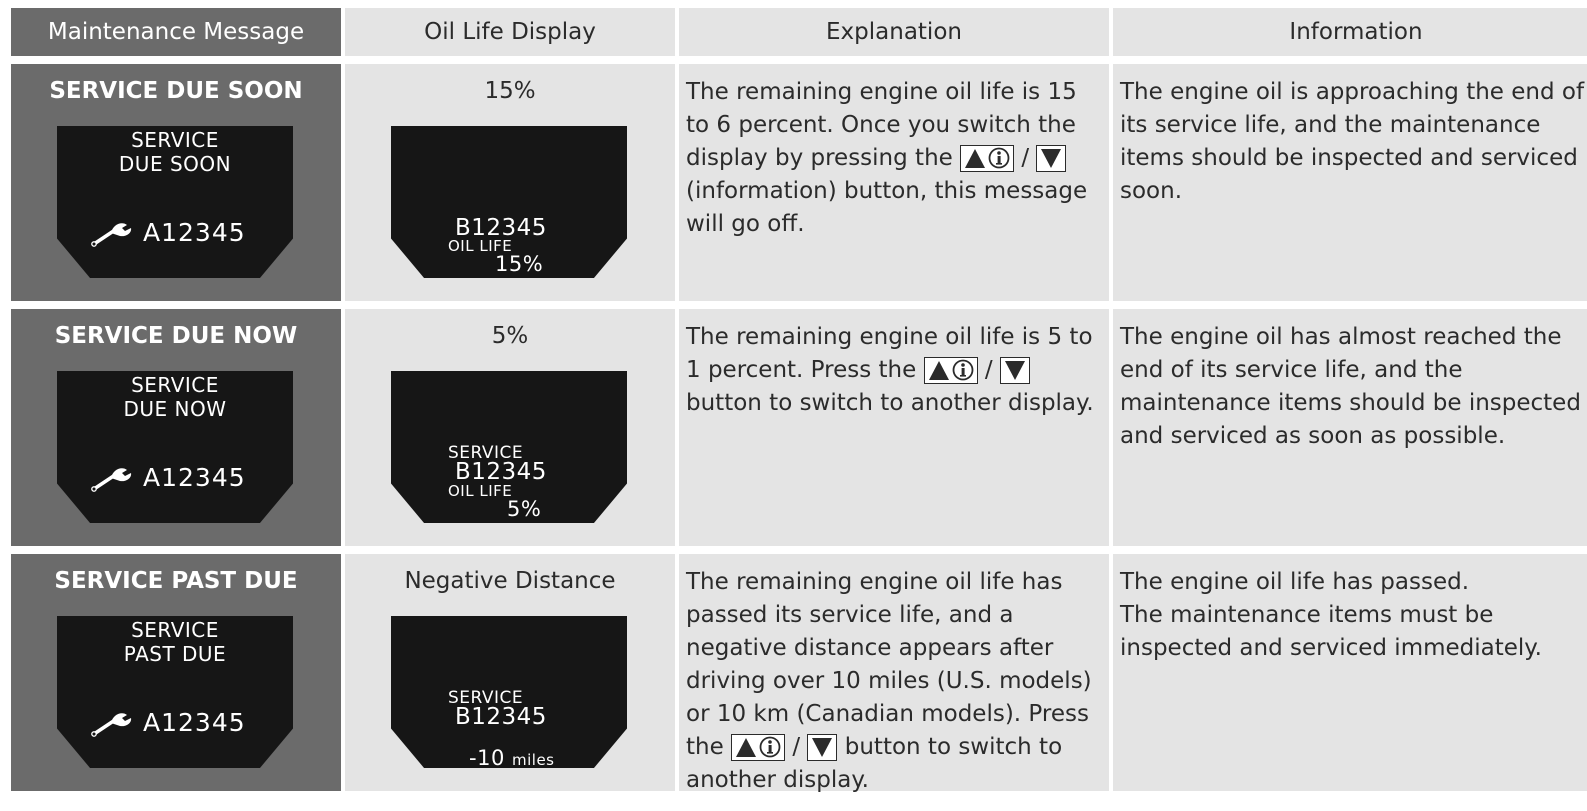 The image size is (1587, 811). Describe the element at coordinates (480, 491) in the screenshot. I see `oil-life-label: OIL LIFE` at that location.